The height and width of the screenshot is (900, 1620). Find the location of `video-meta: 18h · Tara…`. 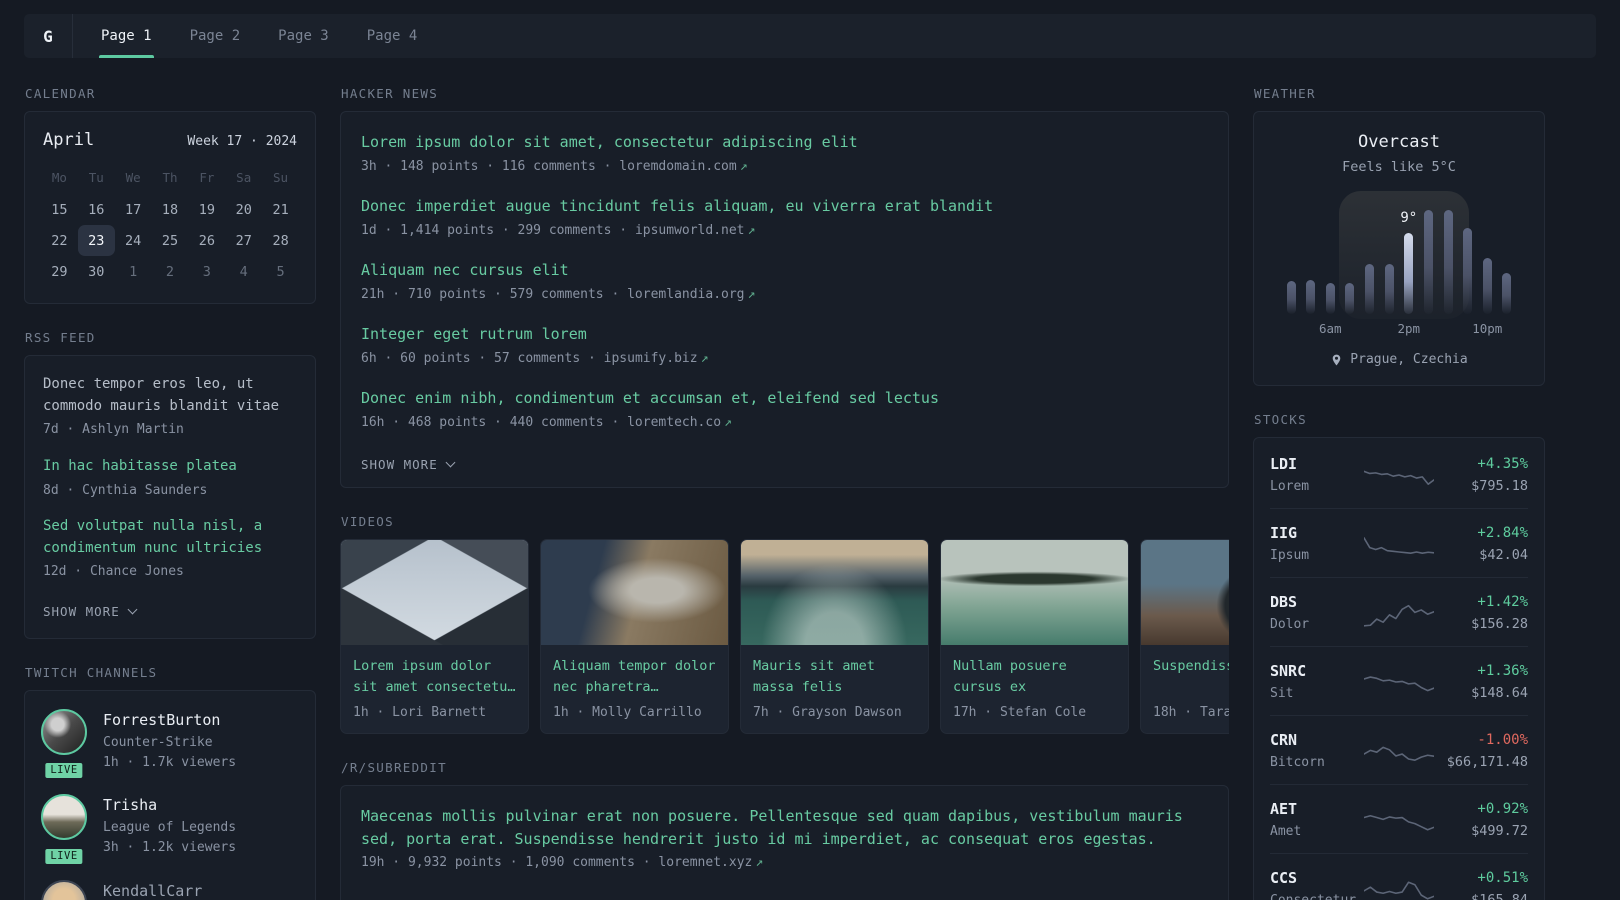

video-meta: 18h · Tara… is located at coordinates (1191, 712).